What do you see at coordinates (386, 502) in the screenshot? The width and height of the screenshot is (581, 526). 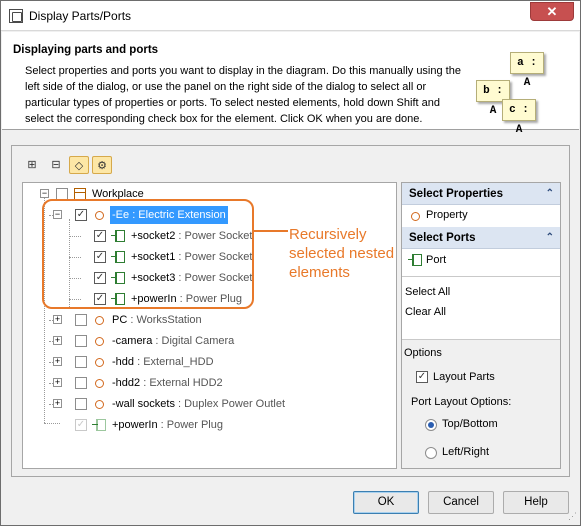 I see `ok-button: OK` at bounding box center [386, 502].